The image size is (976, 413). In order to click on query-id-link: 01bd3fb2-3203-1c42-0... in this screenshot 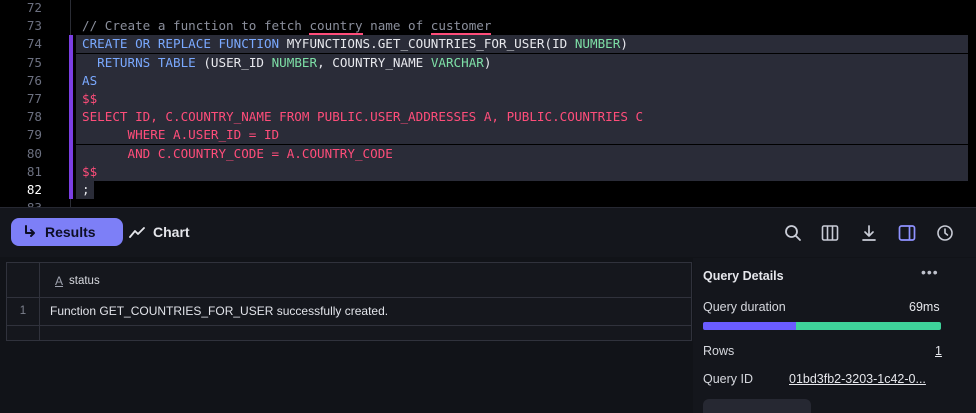, I will do `click(857, 379)`.